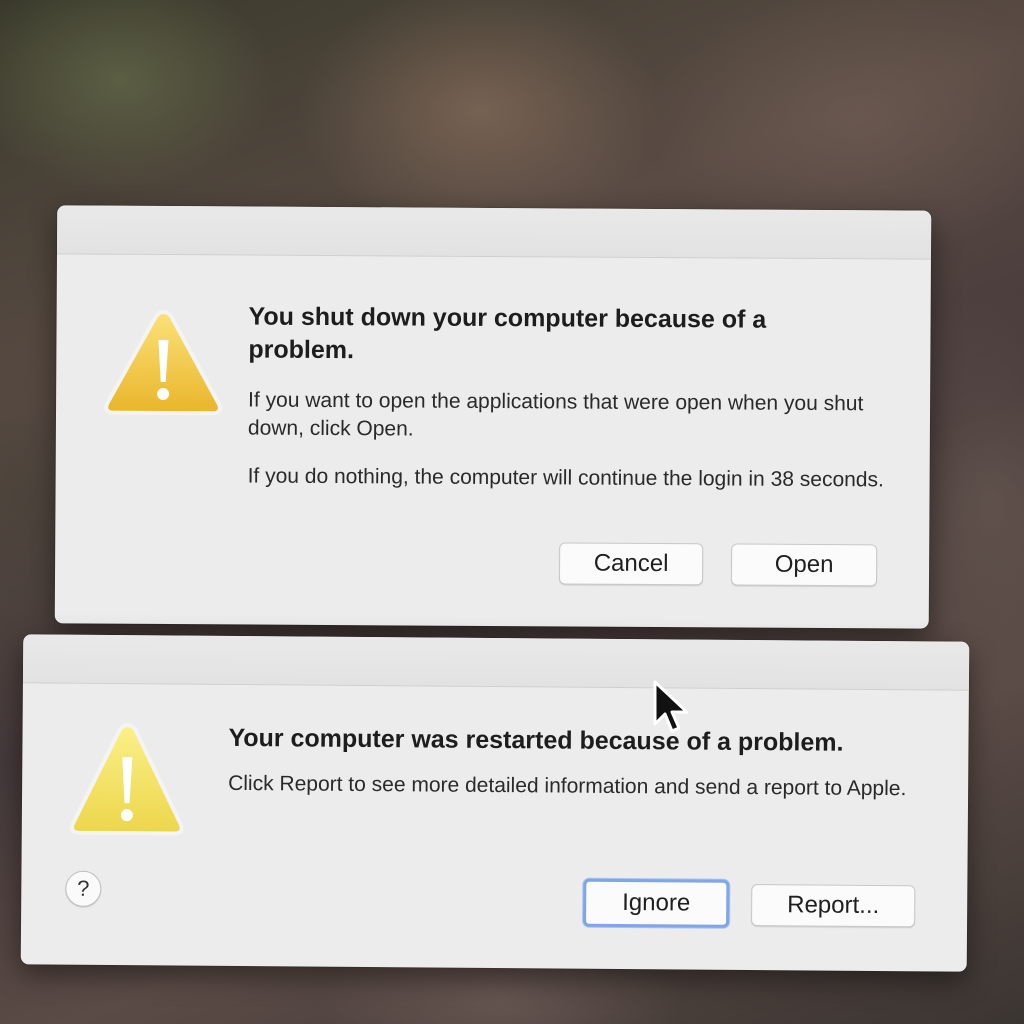 Image resolution: width=1024 pixels, height=1024 pixels. Describe the element at coordinates (83, 888) in the screenshot. I see `help-button: ?` at that location.